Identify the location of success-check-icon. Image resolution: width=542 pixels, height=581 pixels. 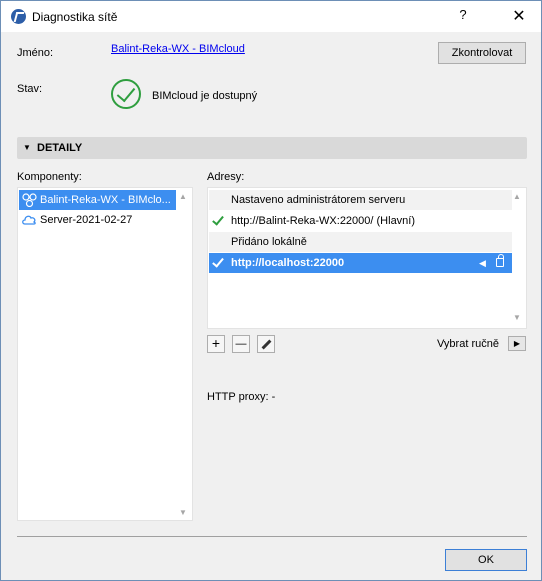
(126, 94).